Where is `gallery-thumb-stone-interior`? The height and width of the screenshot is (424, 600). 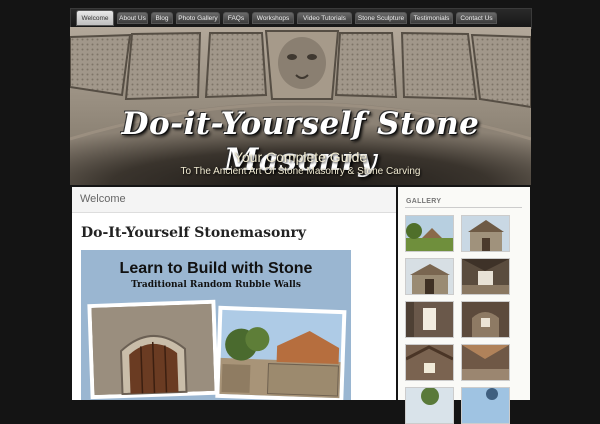 gallery-thumb-stone-interior is located at coordinates (485, 276).